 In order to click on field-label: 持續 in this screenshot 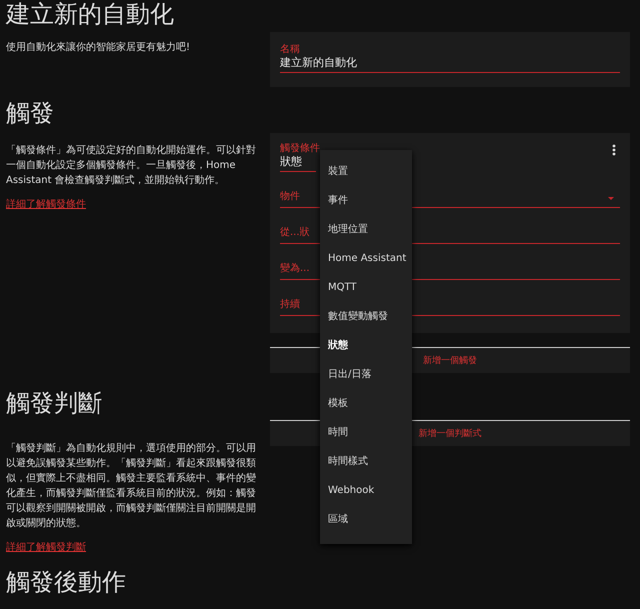, I will do `click(290, 304)`.